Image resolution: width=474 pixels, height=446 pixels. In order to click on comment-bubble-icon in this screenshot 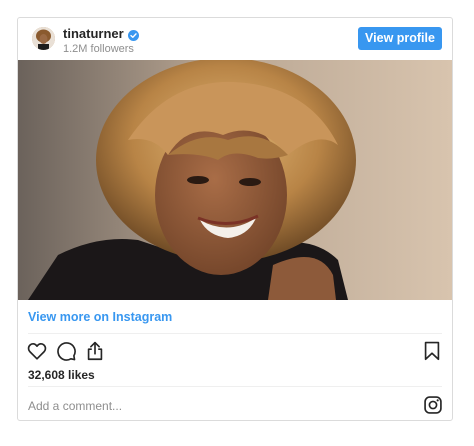, I will do `click(66, 351)`.